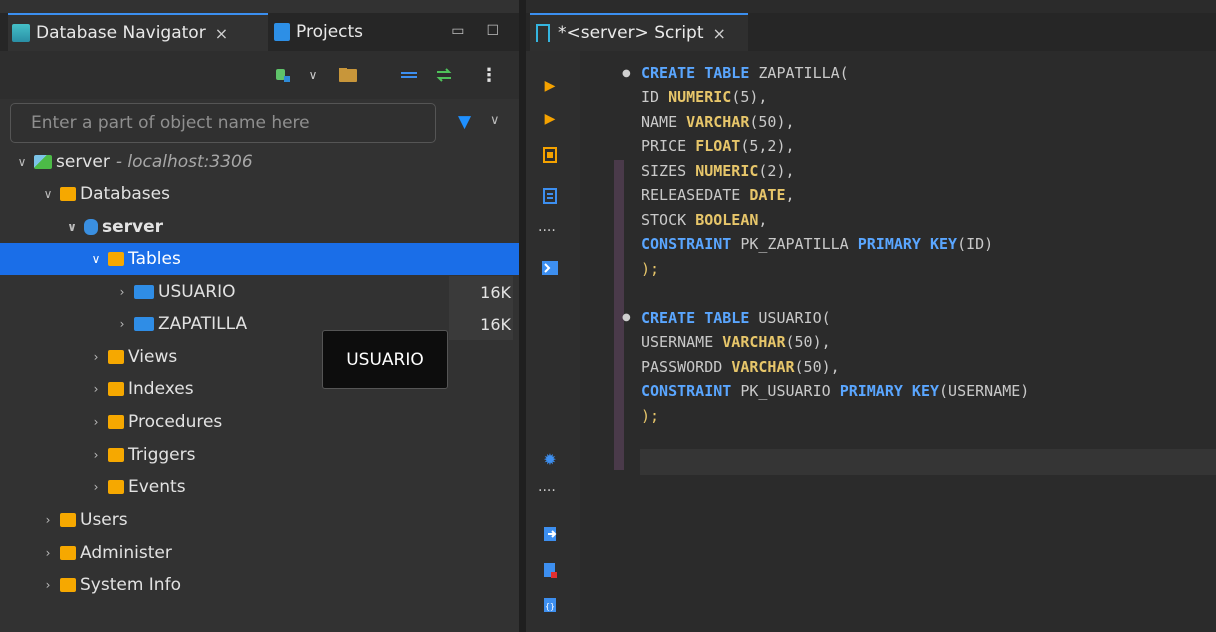 The width and height of the screenshot is (1216, 632). Describe the element at coordinates (154, 259) in the screenshot. I see `tree-item-label: Tables` at that location.